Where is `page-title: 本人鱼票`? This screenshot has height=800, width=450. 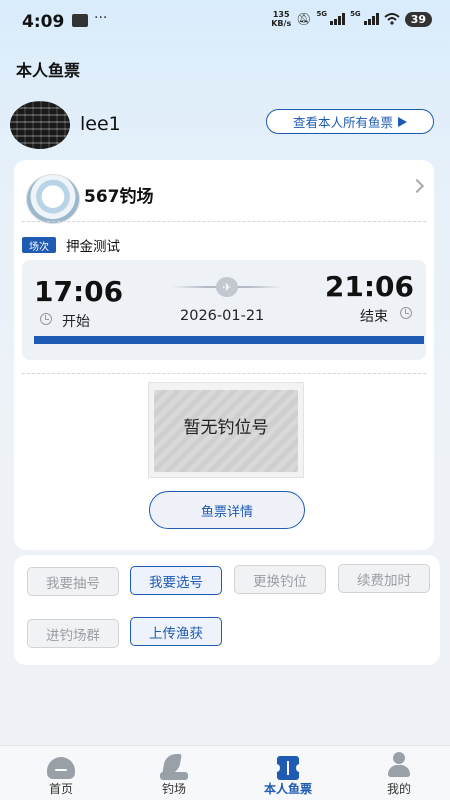
page-title: 本人鱼票 is located at coordinates (48, 70).